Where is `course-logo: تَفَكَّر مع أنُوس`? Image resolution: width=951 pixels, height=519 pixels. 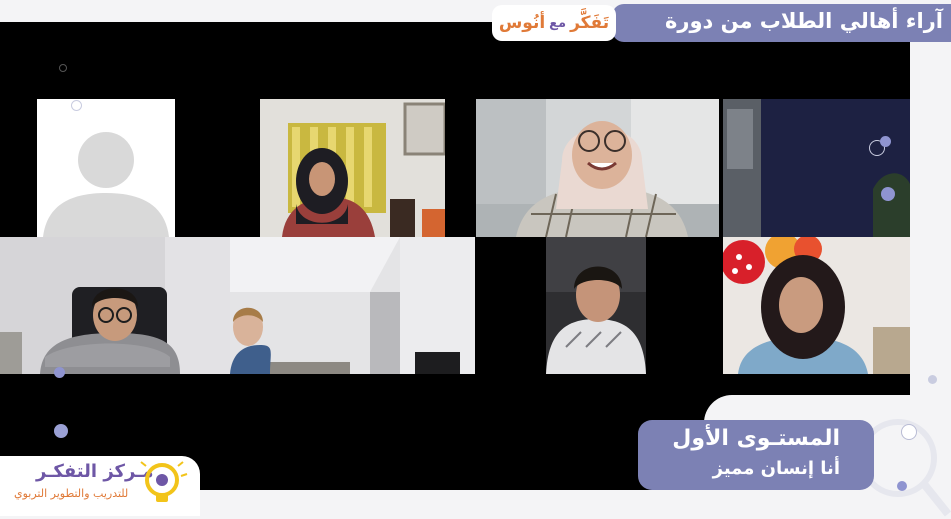 course-logo: تَفَكَّر مع أنُوس is located at coordinates (554, 23).